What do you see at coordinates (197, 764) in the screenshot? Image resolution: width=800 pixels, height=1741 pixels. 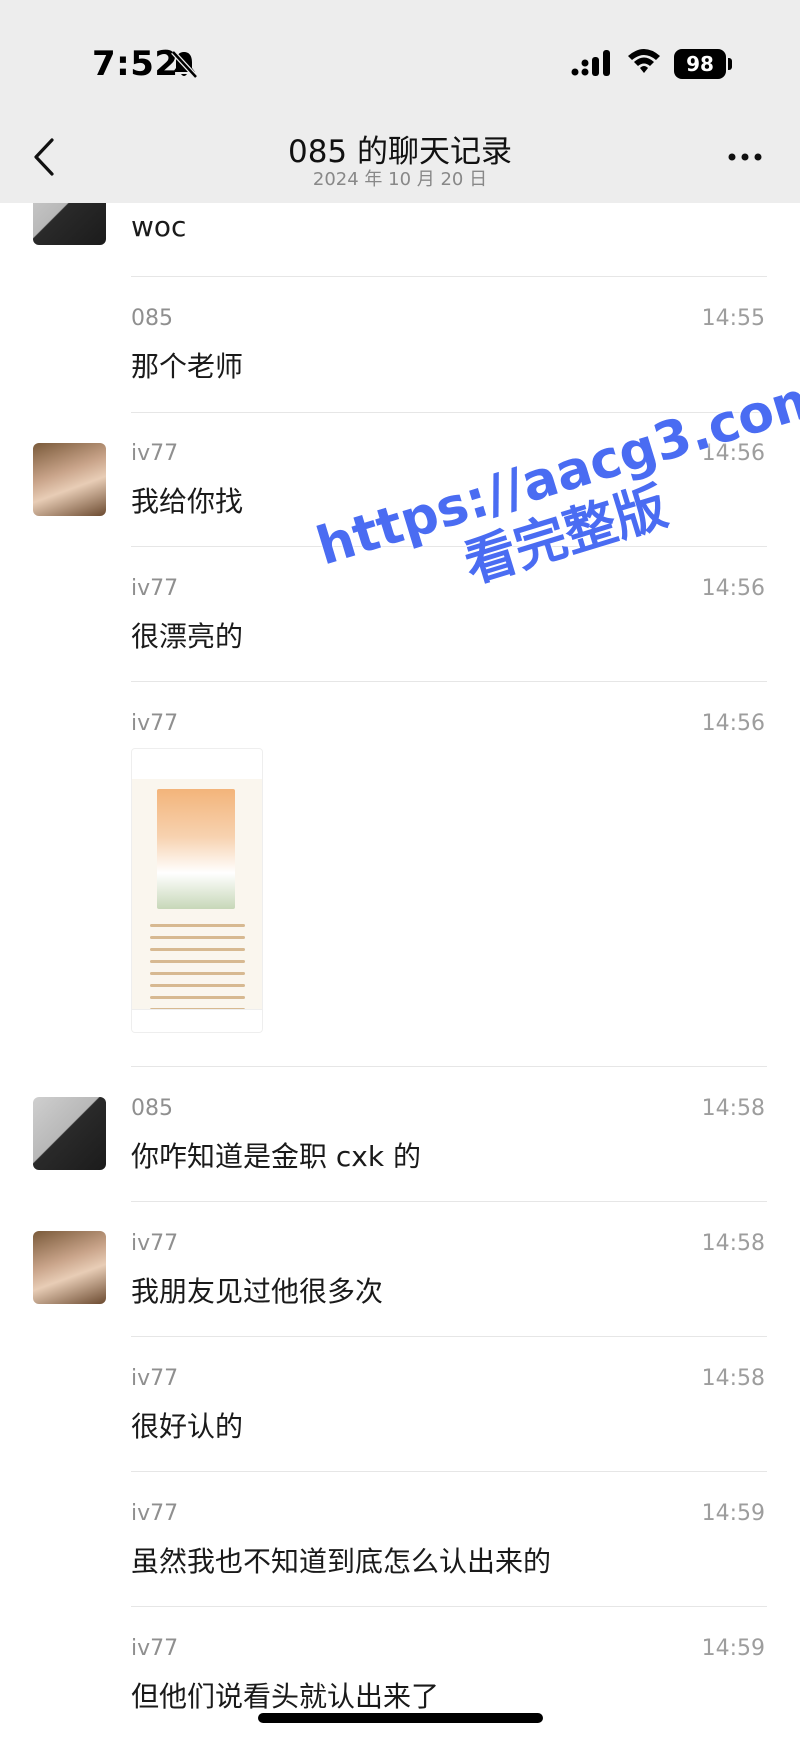 I see `thumbnail-header` at bounding box center [197, 764].